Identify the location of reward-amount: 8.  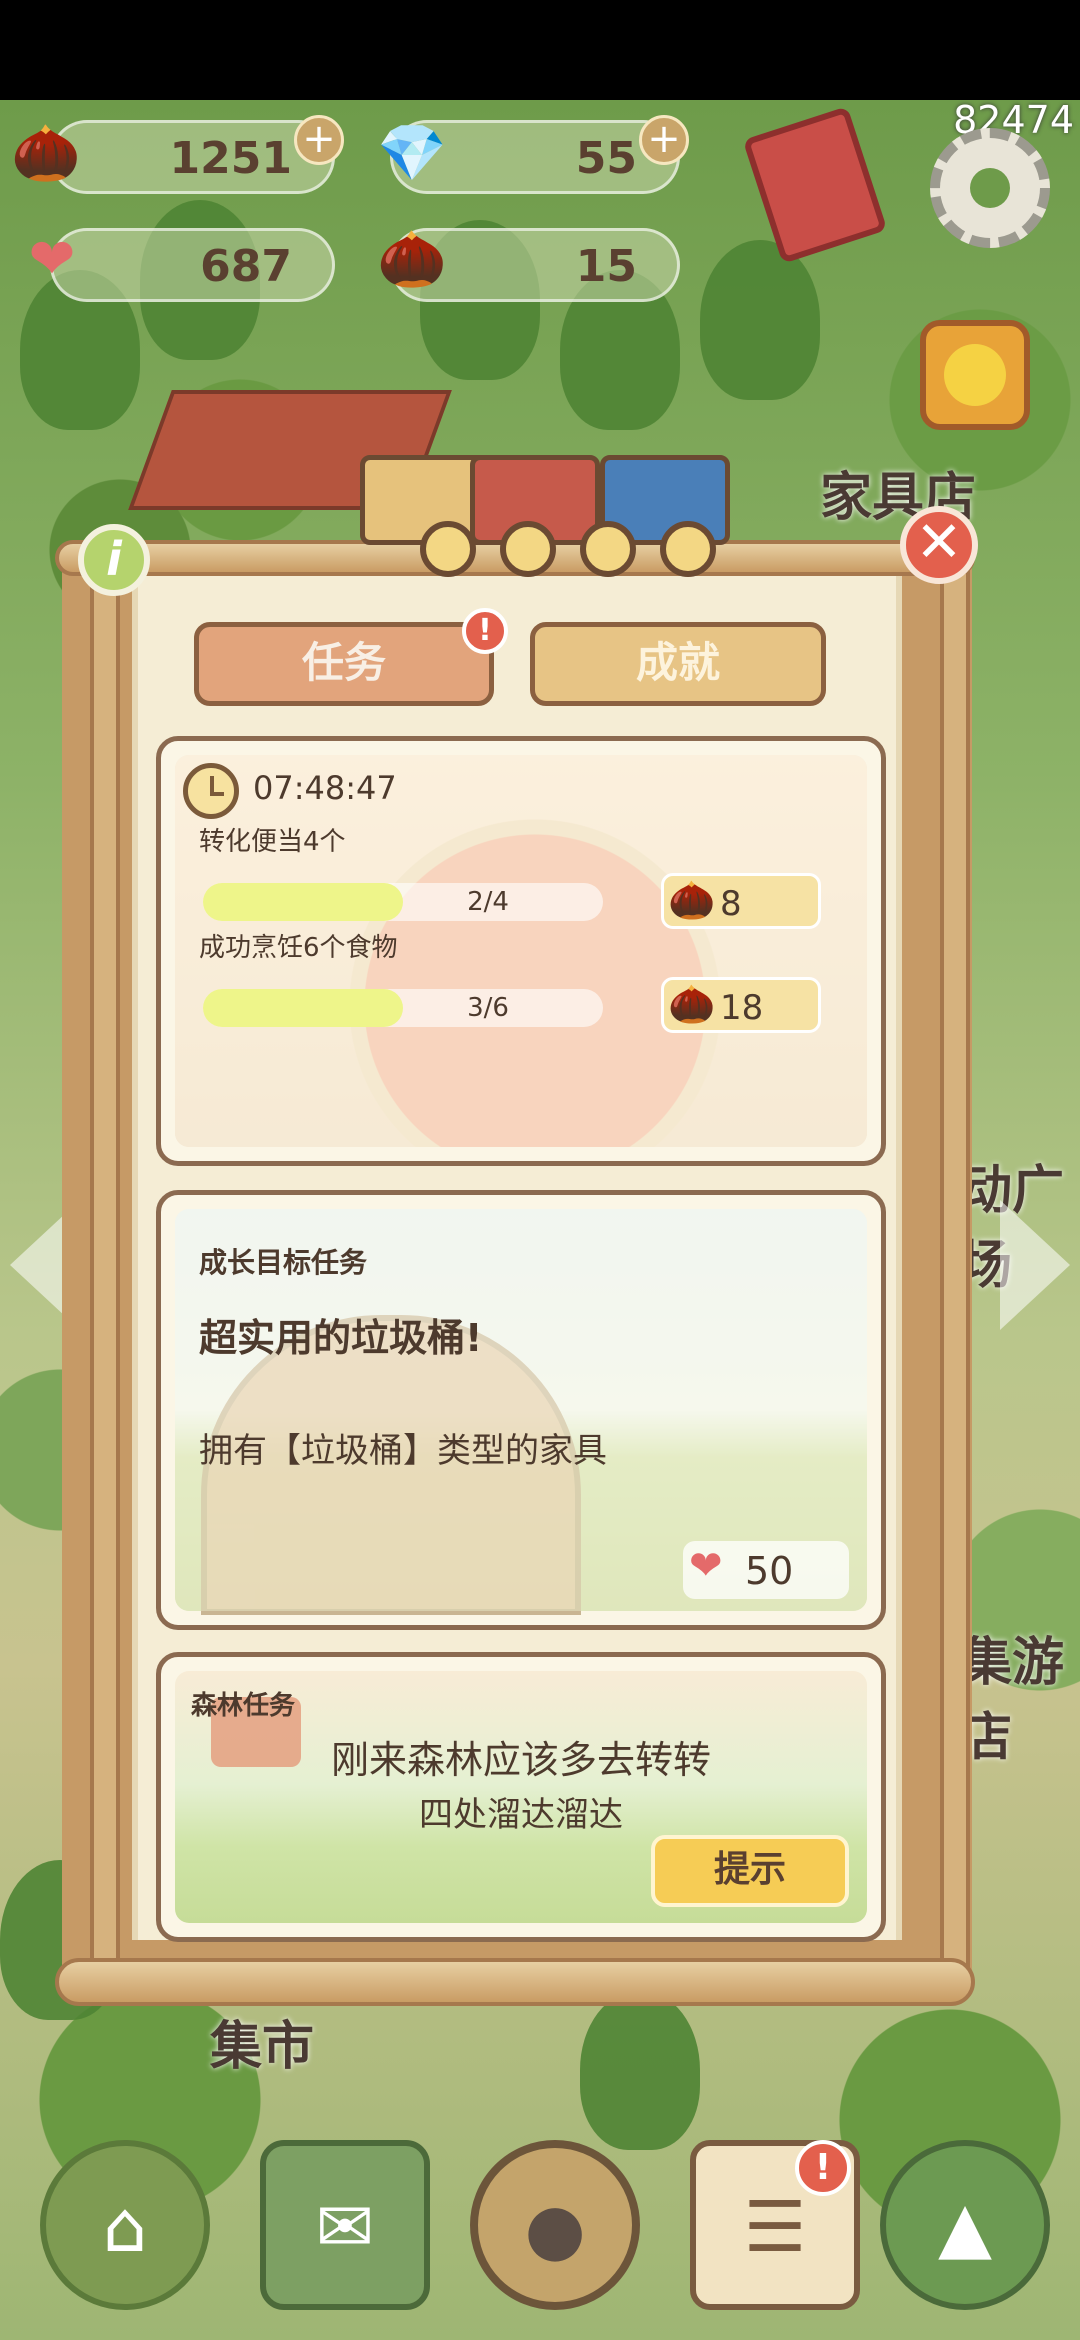
(731, 904).